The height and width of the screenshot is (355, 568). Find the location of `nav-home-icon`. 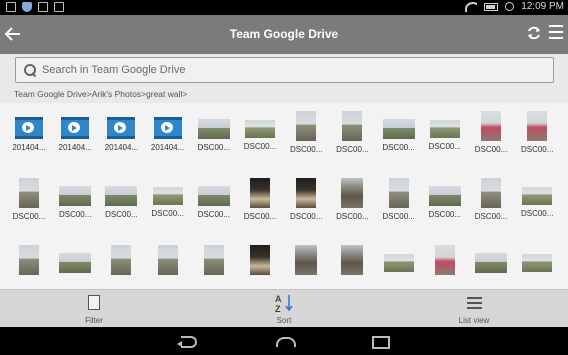

nav-home-icon is located at coordinates (285, 341).